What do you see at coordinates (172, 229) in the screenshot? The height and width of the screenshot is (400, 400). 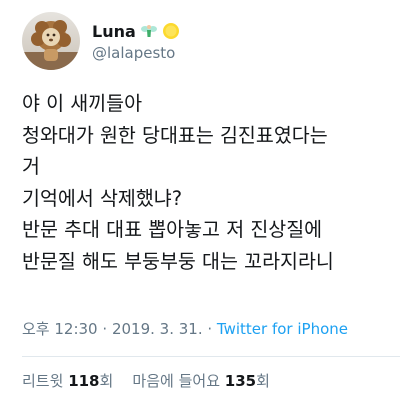 I see `tweet-line: 반문 추대 대표 뽑아놓고 저 진상질에` at bounding box center [172, 229].